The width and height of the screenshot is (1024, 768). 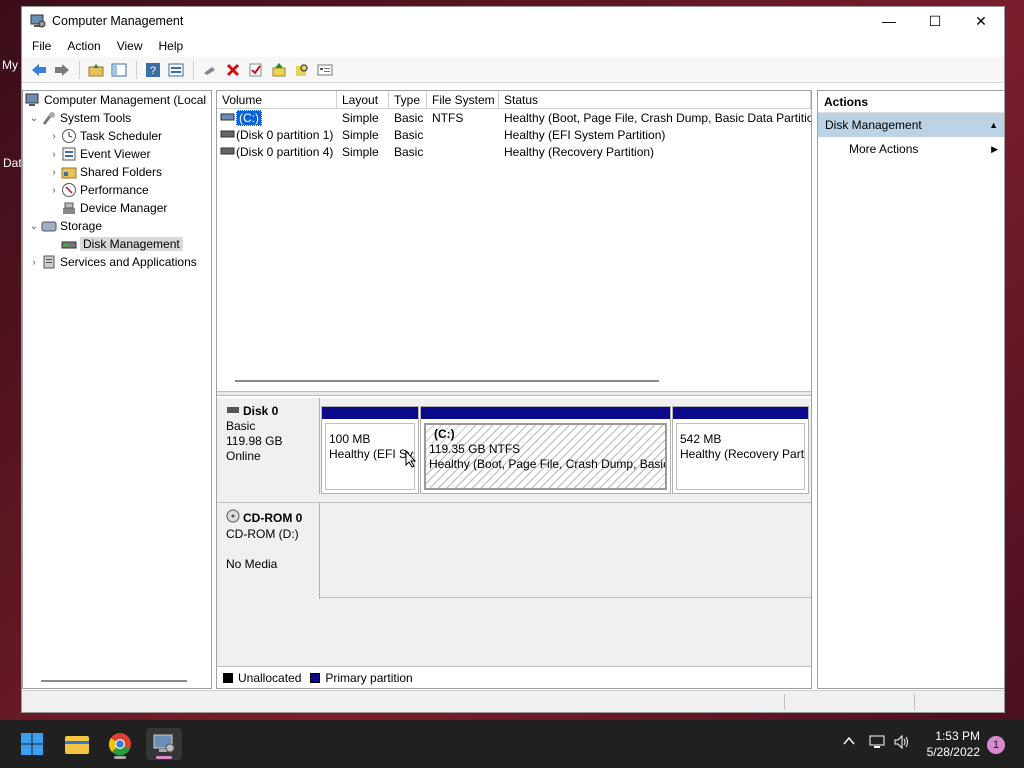 What do you see at coordinates (514, 550) in the screenshot?
I see `cdrom-row: CD-ROM 0 CD-ROM (D:) No Media` at bounding box center [514, 550].